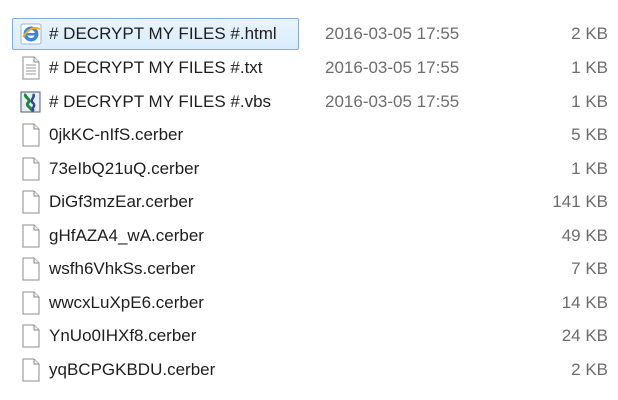 This screenshot has height=400, width=618. I want to click on file-name: DiGf3mzEar.cerber, so click(121, 202).